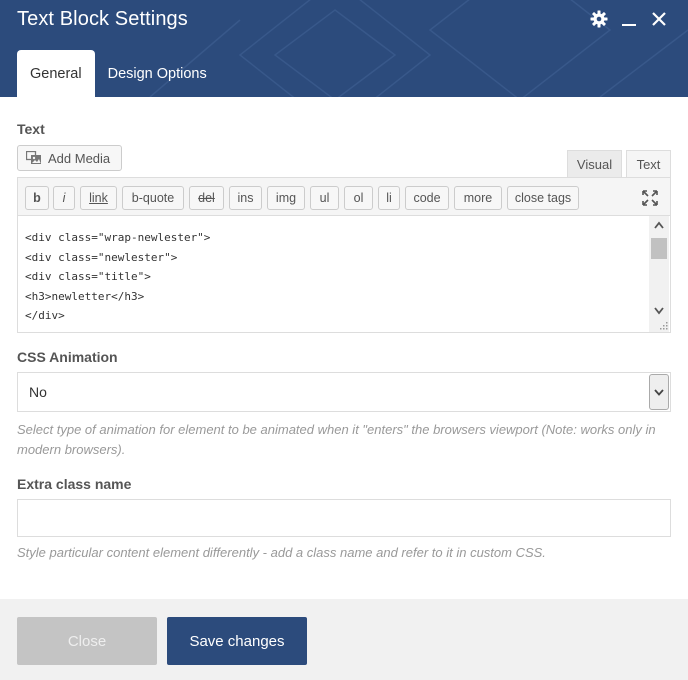  Describe the element at coordinates (67, 357) in the screenshot. I see `css-animation-label: CSS Animation` at that location.